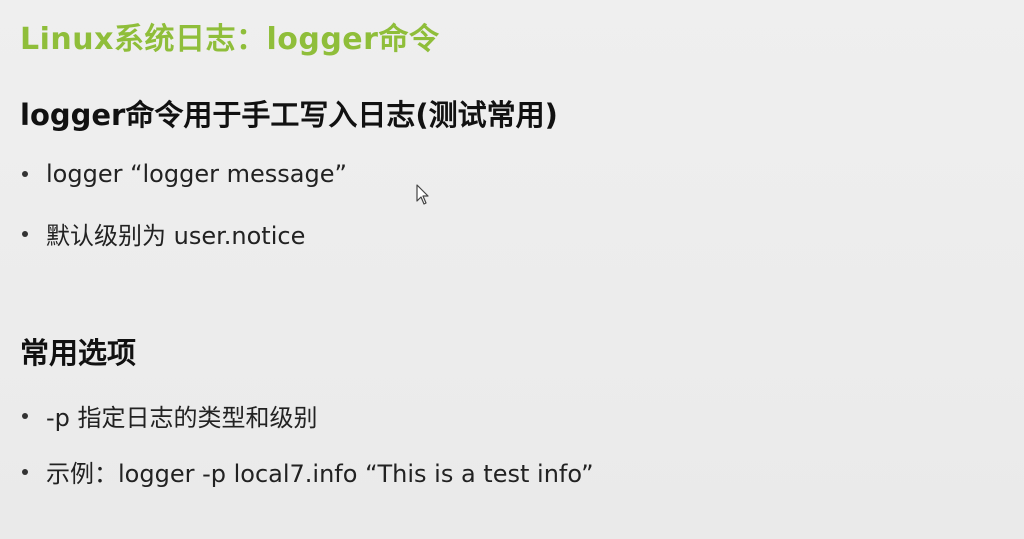  I want to click on section-heading-logger: logger命令用于手工写入日志(测试常用), so click(289, 115).